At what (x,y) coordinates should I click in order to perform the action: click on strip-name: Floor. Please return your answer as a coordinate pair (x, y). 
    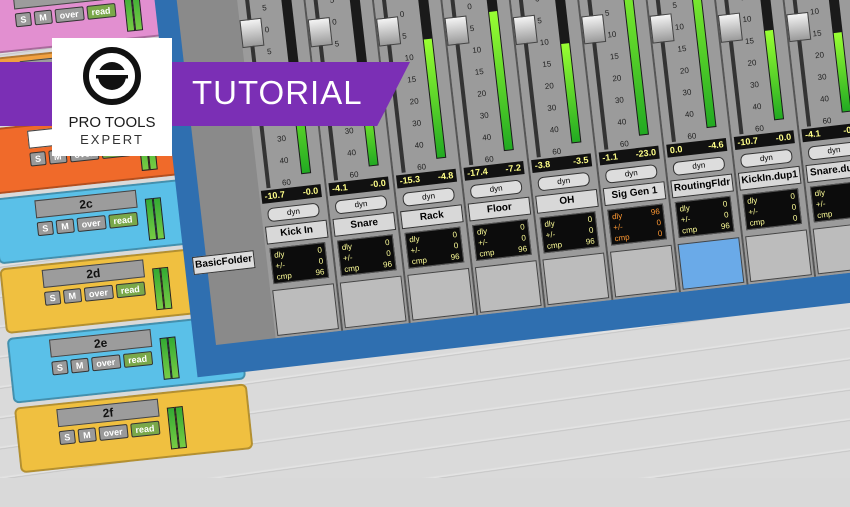
    Looking at the image, I should click on (499, 209).